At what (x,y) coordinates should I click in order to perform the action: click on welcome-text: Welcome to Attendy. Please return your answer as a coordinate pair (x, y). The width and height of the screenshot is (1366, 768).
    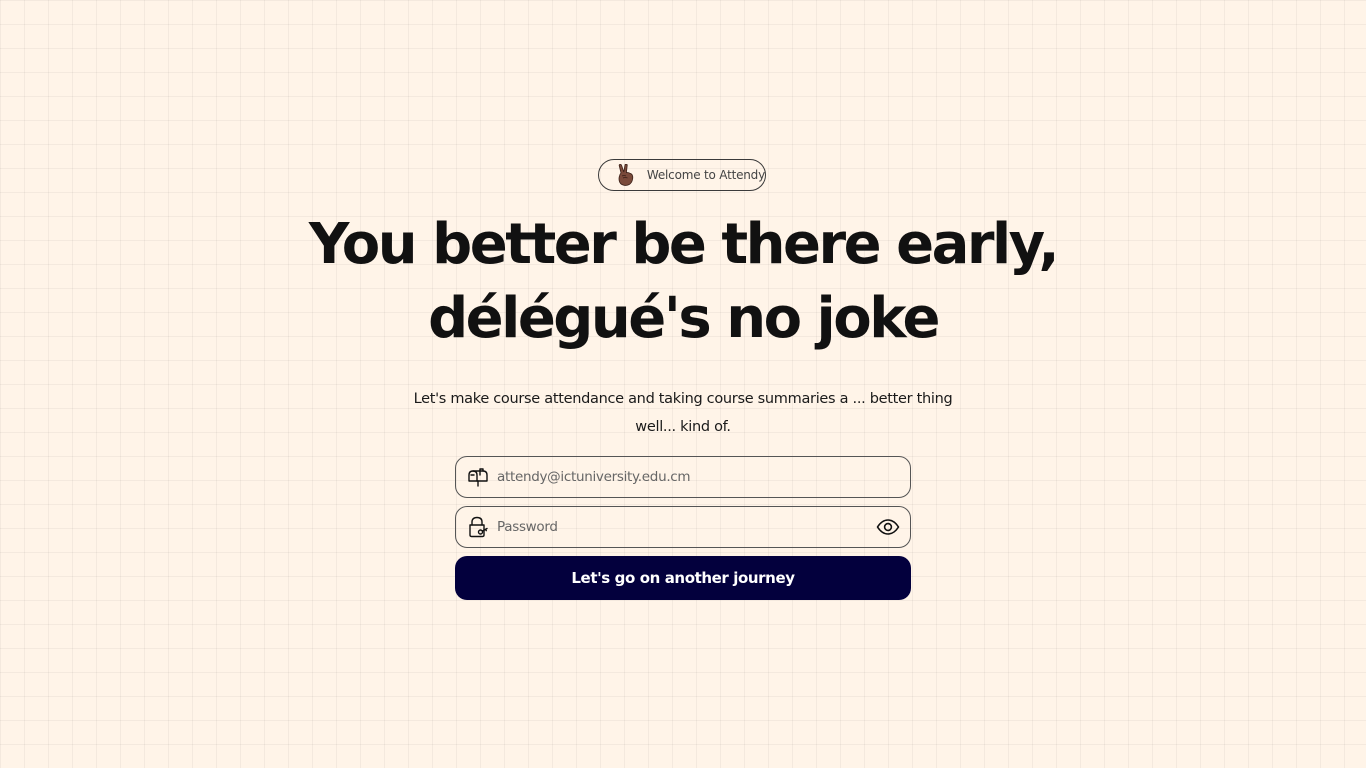
    Looking at the image, I should click on (705, 175).